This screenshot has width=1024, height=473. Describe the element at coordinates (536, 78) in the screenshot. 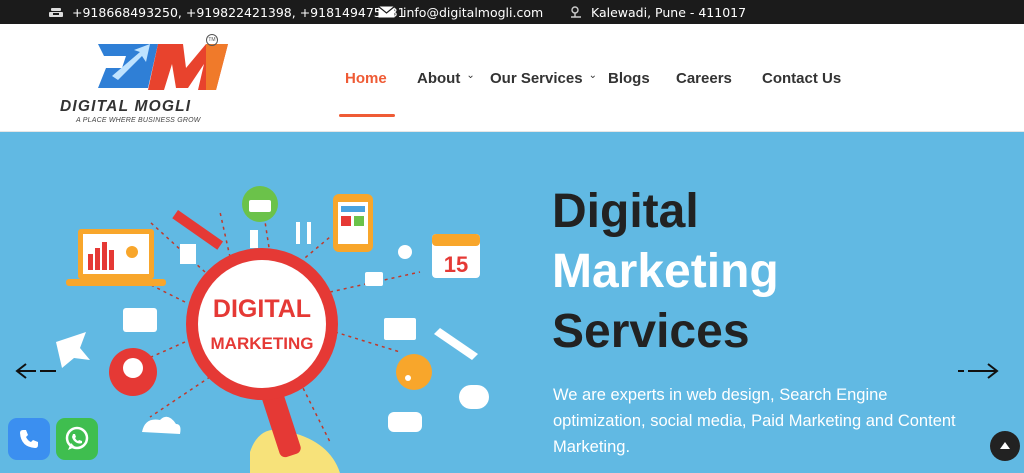

I see `nav-services-label: Our Services` at that location.